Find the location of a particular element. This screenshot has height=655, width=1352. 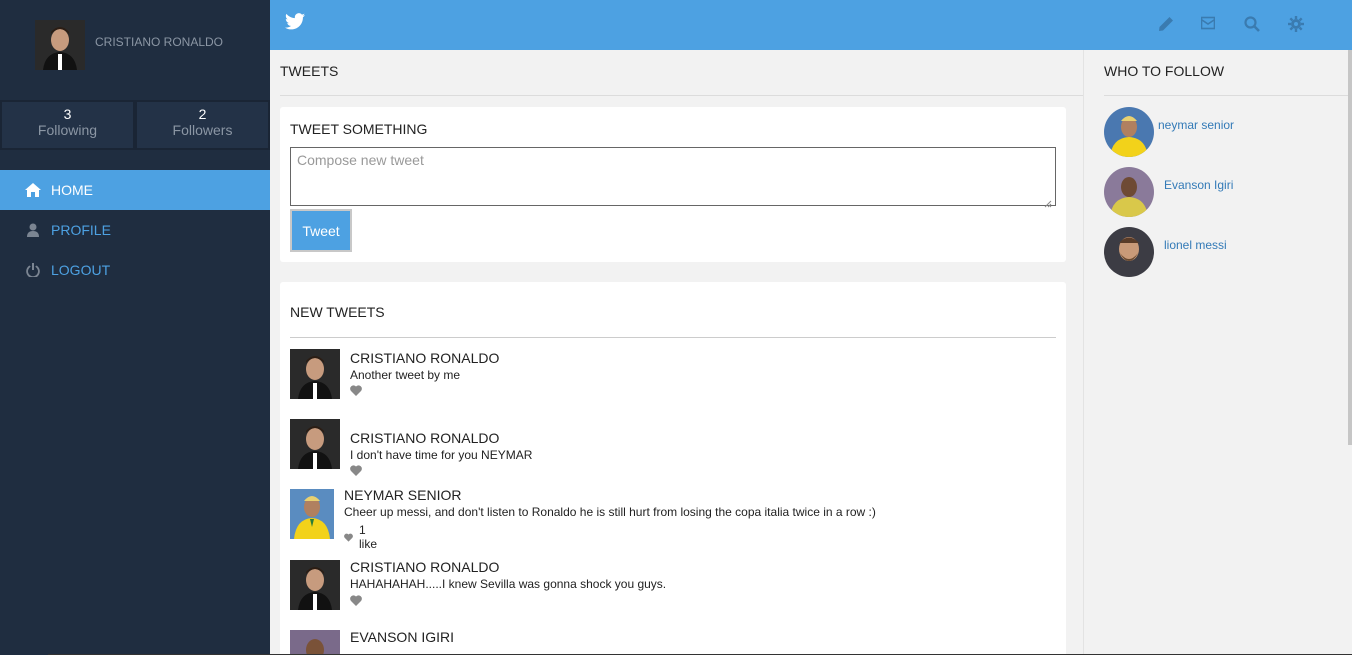

follow-suggestion: Evanson Igiri is located at coordinates (1168, 192).